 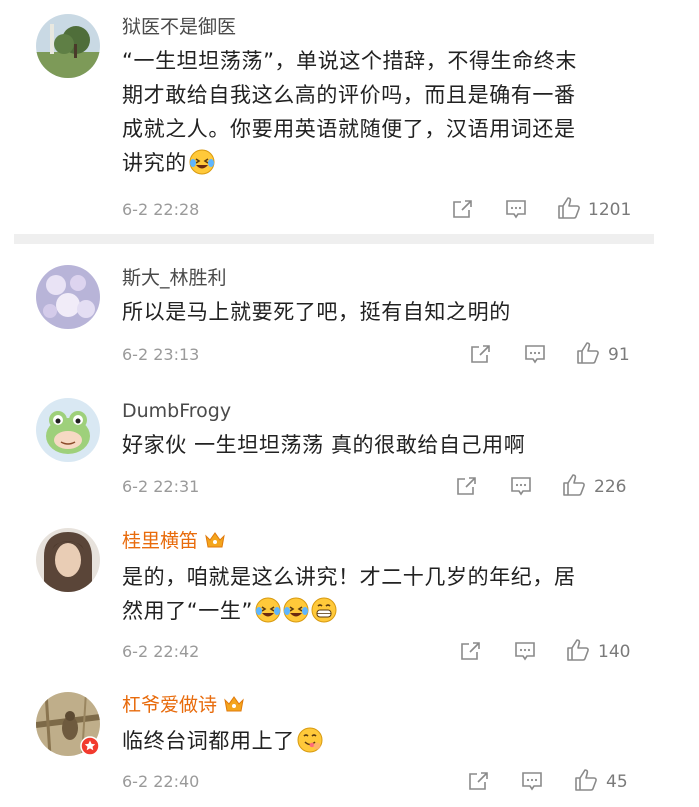 What do you see at coordinates (324, 615) in the screenshot?
I see `grin-emoji` at bounding box center [324, 615].